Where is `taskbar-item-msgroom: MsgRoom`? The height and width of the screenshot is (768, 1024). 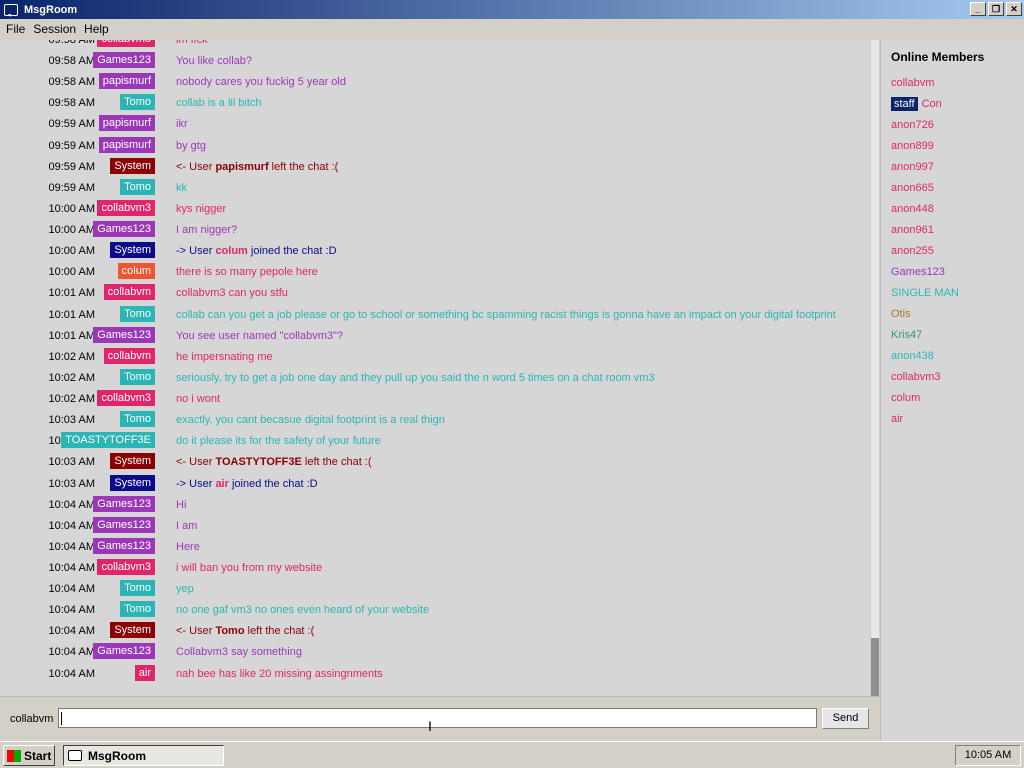
taskbar-item-msgroom: MsgRoom is located at coordinates (143, 755).